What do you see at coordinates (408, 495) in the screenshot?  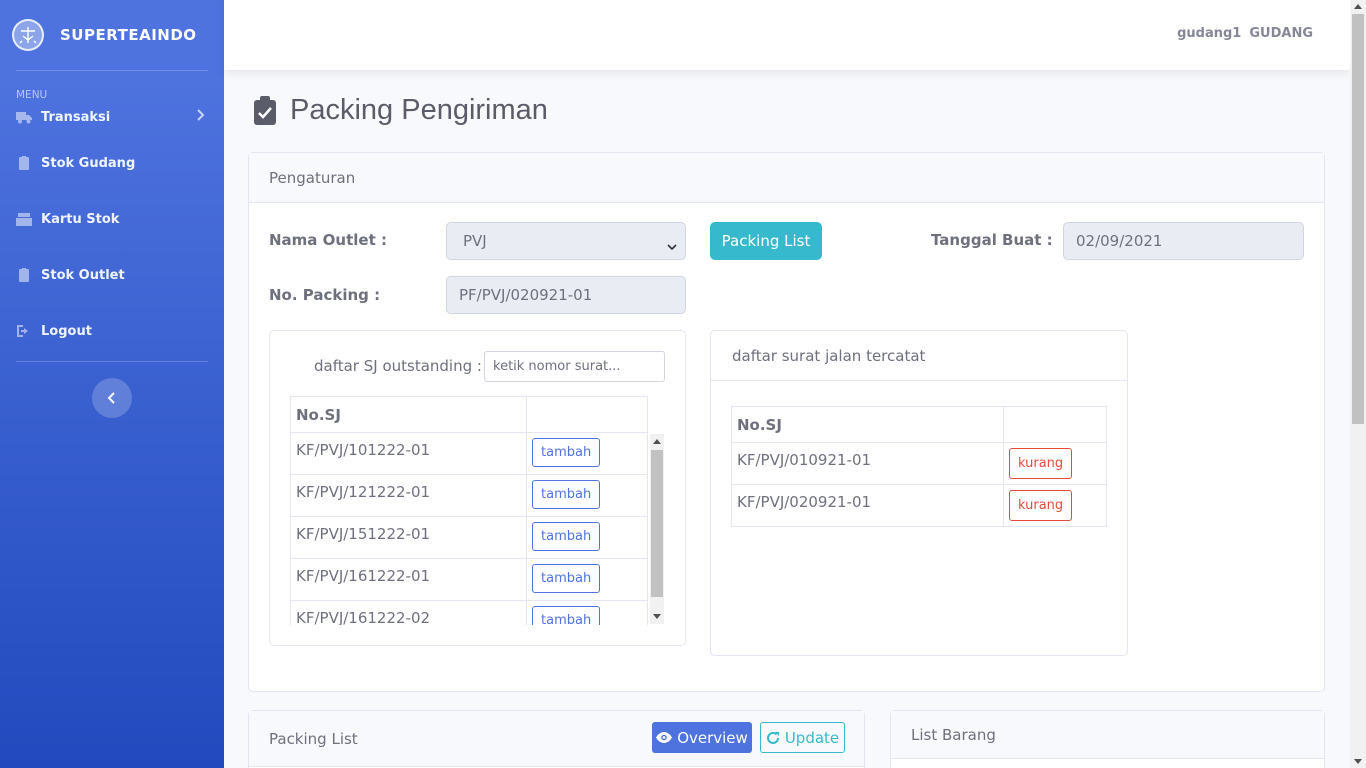 I see `sj-number: KF/PVJ/121222-01` at bounding box center [408, 495].